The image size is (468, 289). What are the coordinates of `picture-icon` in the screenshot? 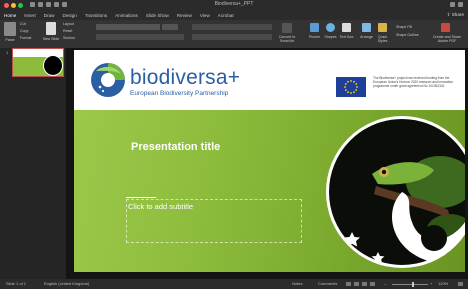 It's located at (314, 27).